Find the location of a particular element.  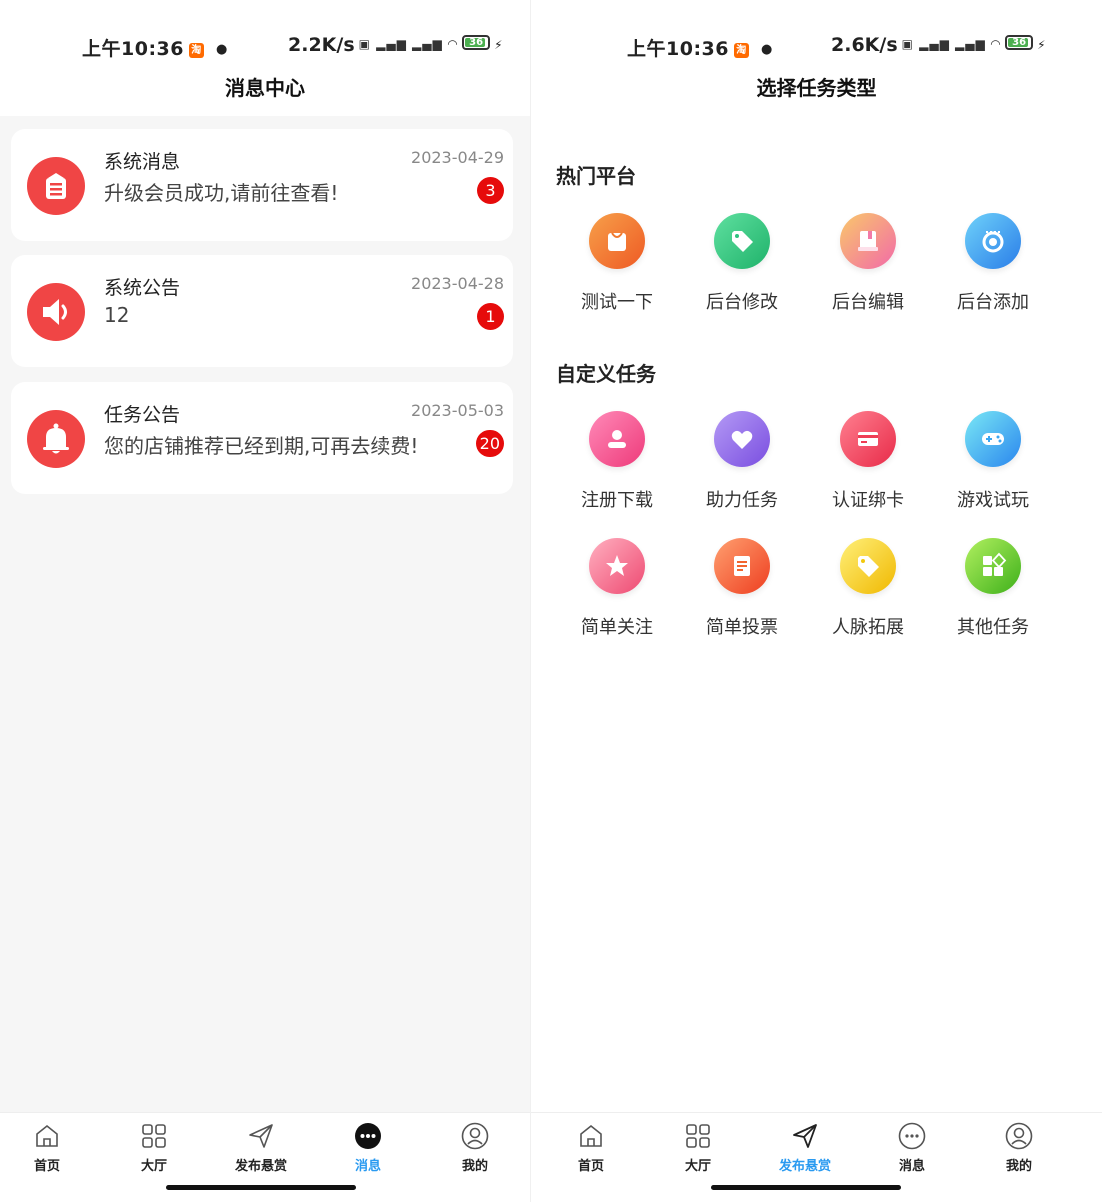

task-type-other: 其他任务 is located at coordinates (993, 588).